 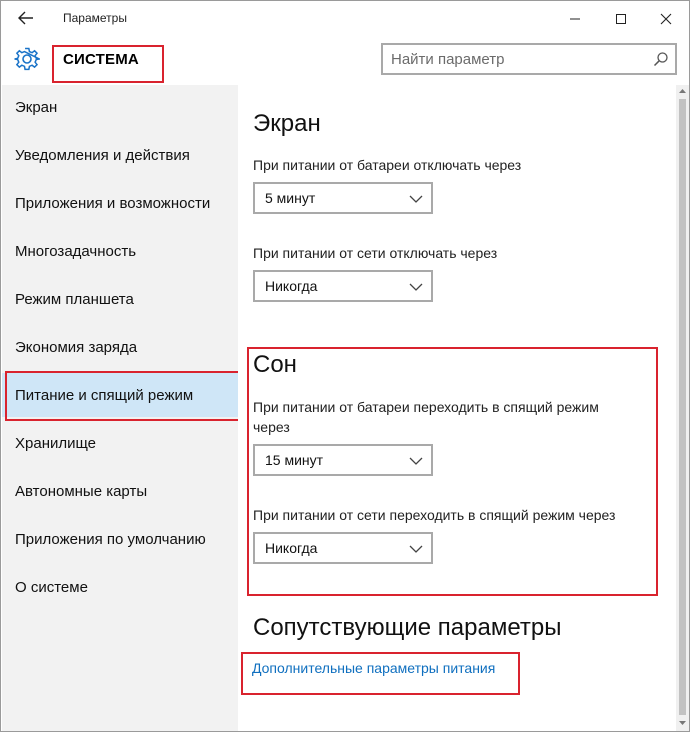 What do you see at coordinates (380, 673) in the screenshot?
I see `highlight-frame-link` at bounding box center [380, 673].